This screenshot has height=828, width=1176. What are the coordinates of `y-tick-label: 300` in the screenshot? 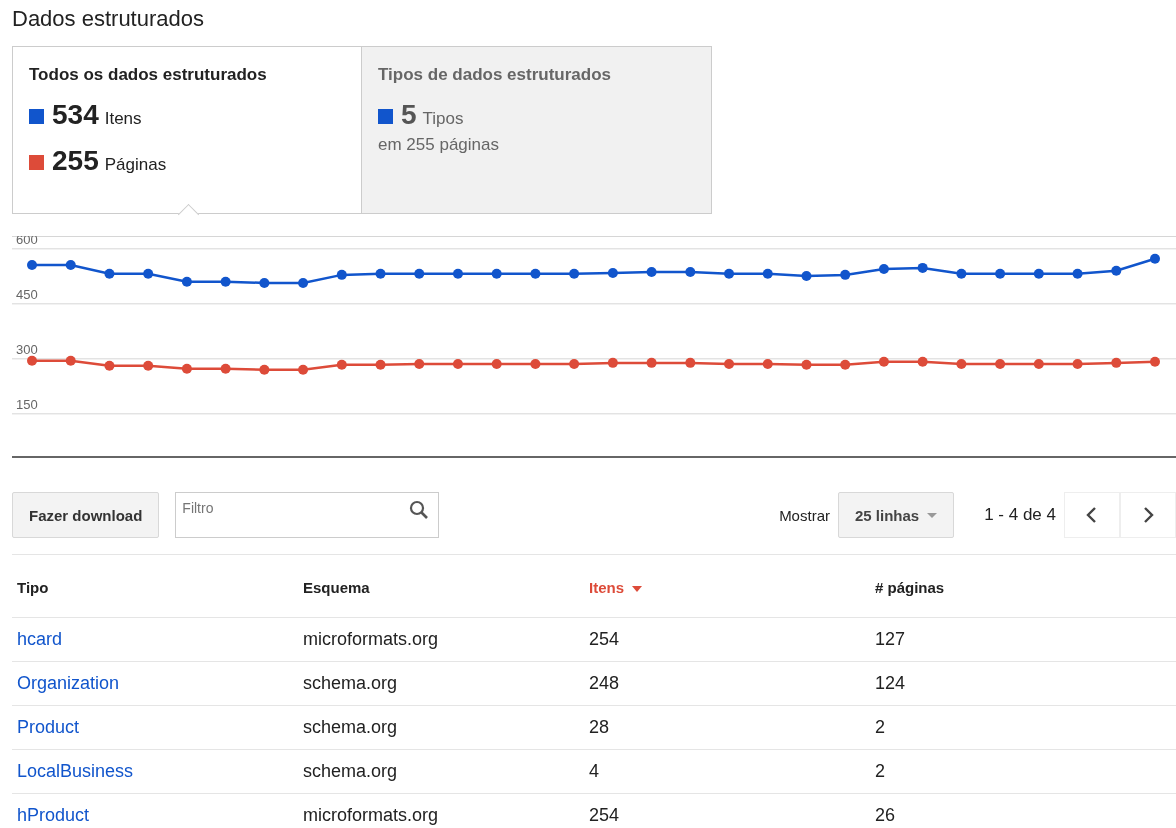 It's located at (27, 349).